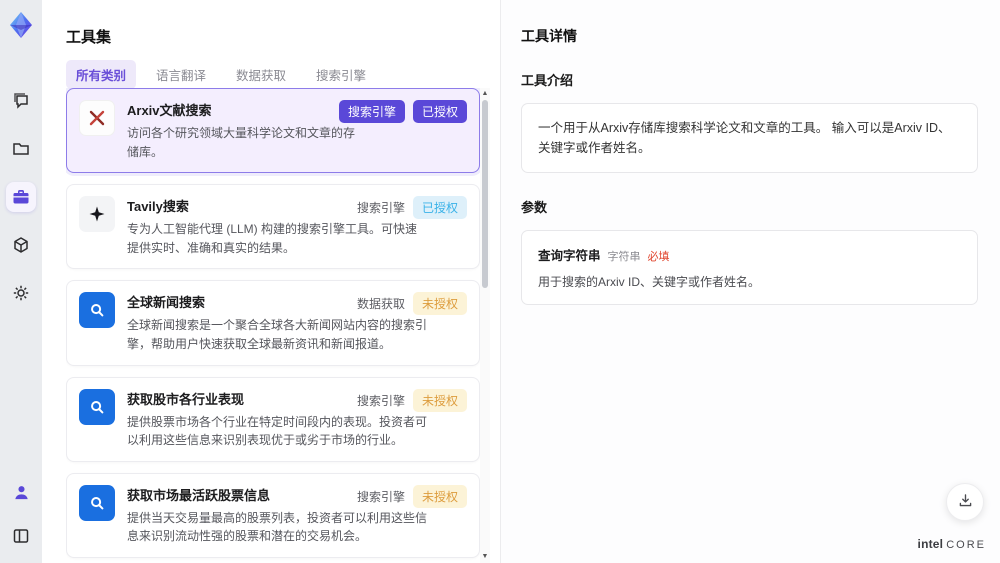 The image size is (1000, 563). What do you see at coordinates (97, 118) in the screenshot?
I see `arxiv-logo-icon` at bounding box center [97, 118].